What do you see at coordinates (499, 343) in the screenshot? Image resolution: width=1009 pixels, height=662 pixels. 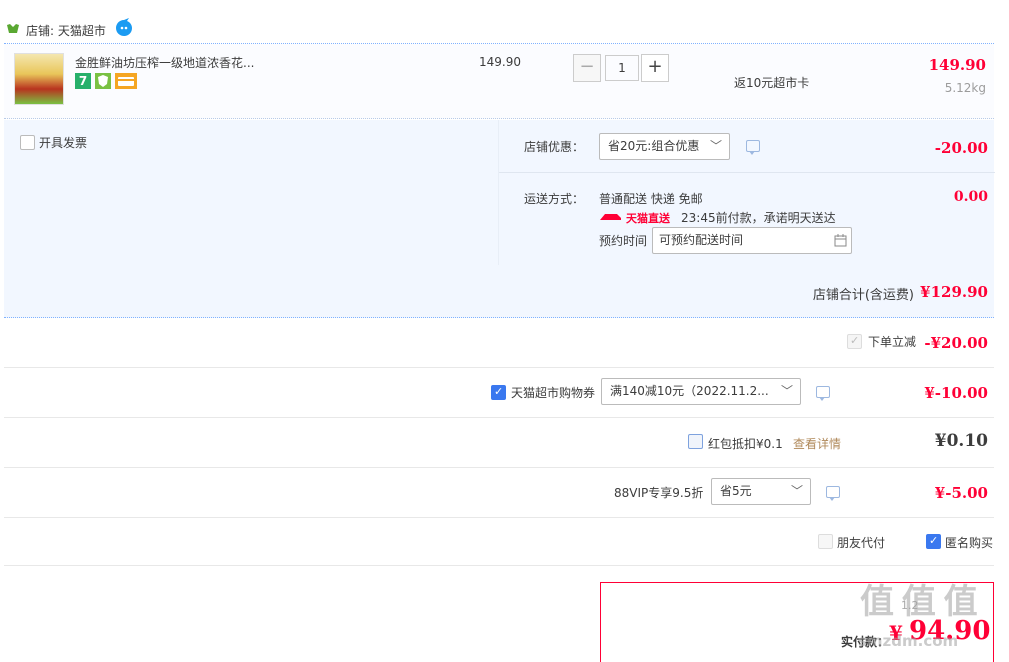 I see `instant-discount-row: 下单立减 -¥20.00` at bounding box center [499, 343].